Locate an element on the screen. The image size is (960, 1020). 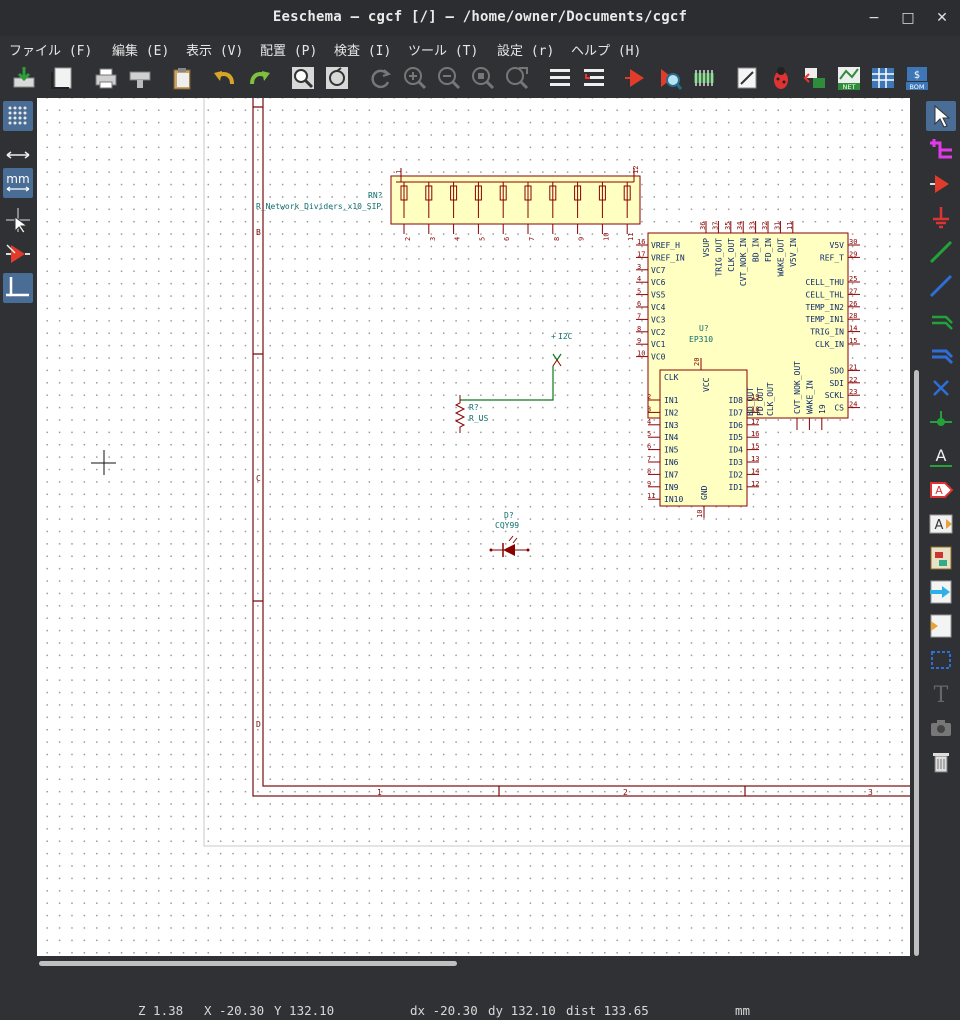
rn-ref: RN? is located at coordinates (375, 195).